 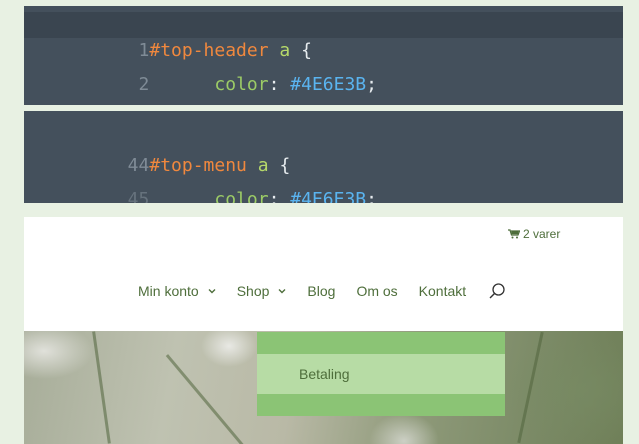 I want to click on nav-item-kontakt: Kontakt, so click(x=442, y=291).